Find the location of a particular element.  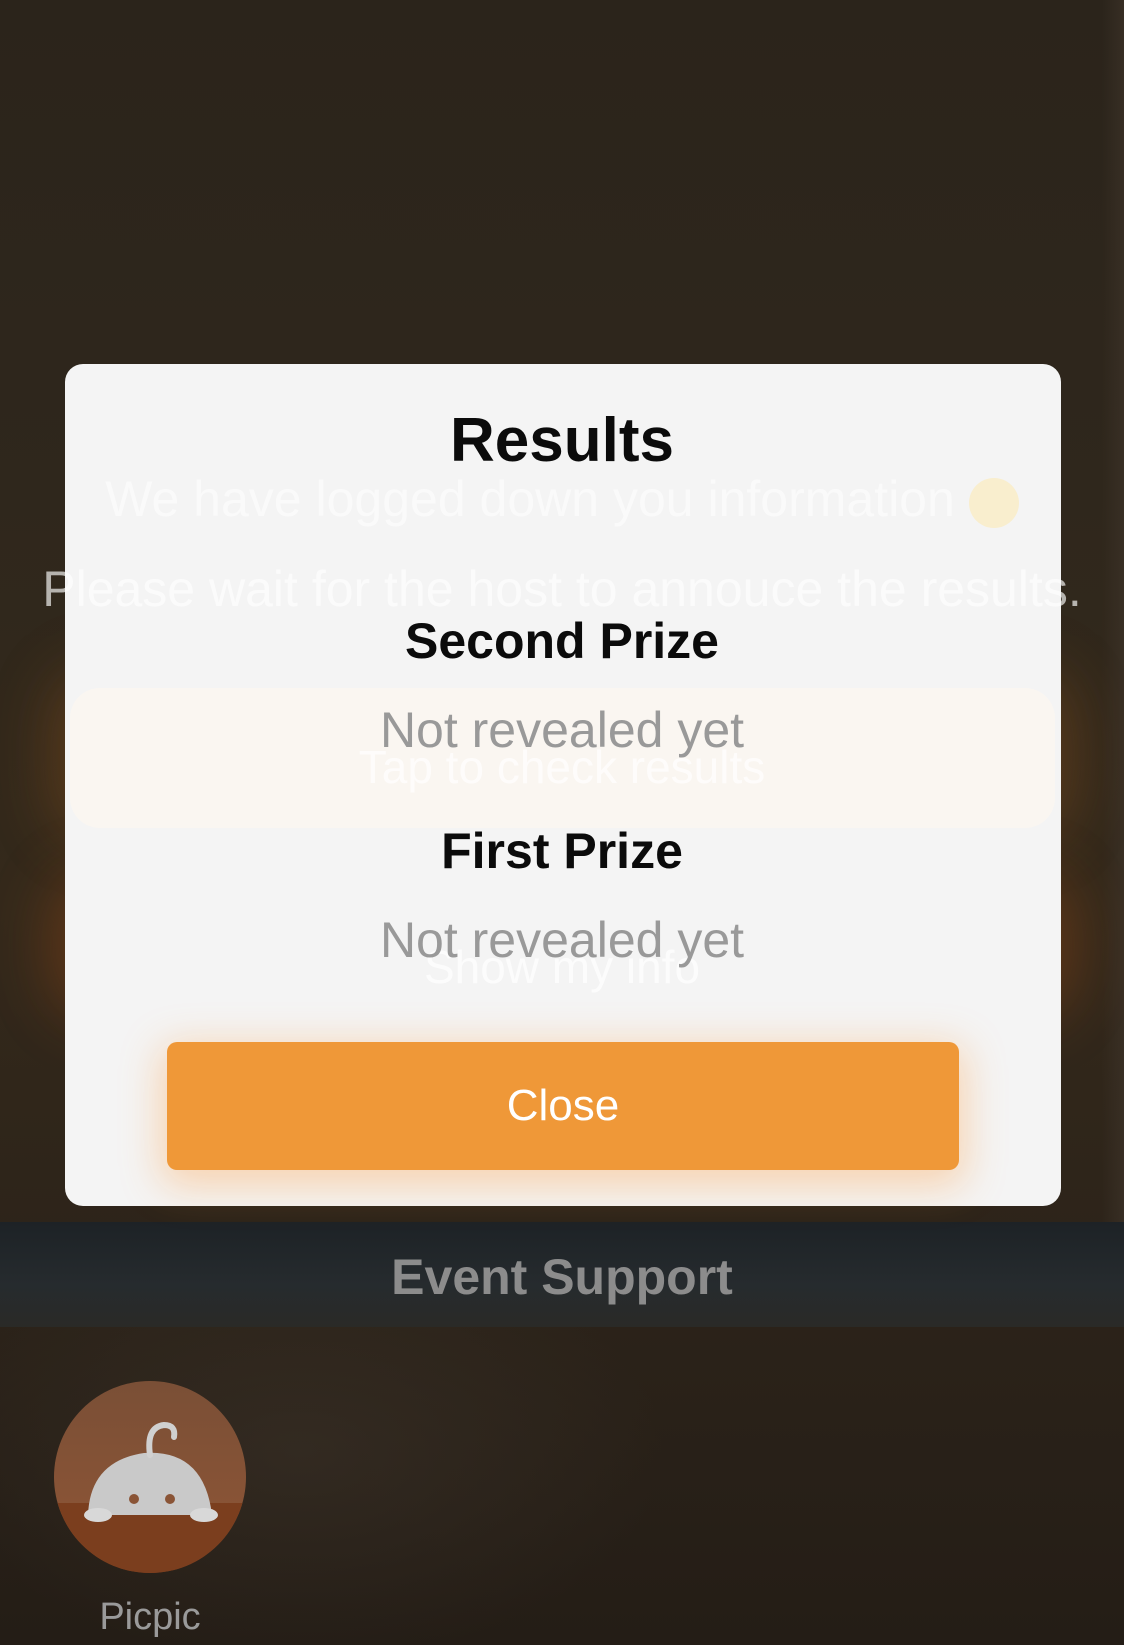

avatar-label: Picpic is located at coordinates (150, 1617).